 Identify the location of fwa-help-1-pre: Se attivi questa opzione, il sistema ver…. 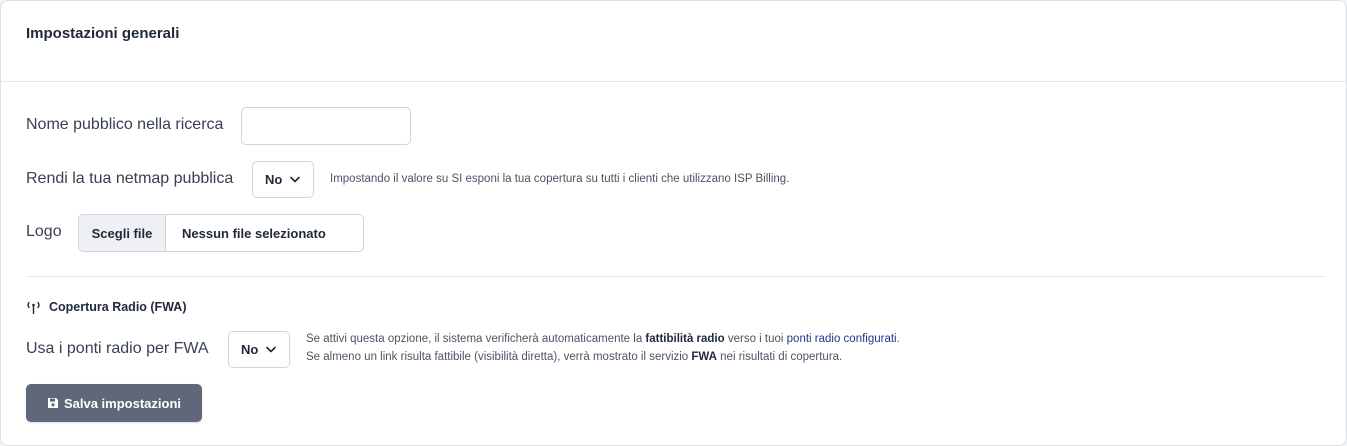
(476, 339).